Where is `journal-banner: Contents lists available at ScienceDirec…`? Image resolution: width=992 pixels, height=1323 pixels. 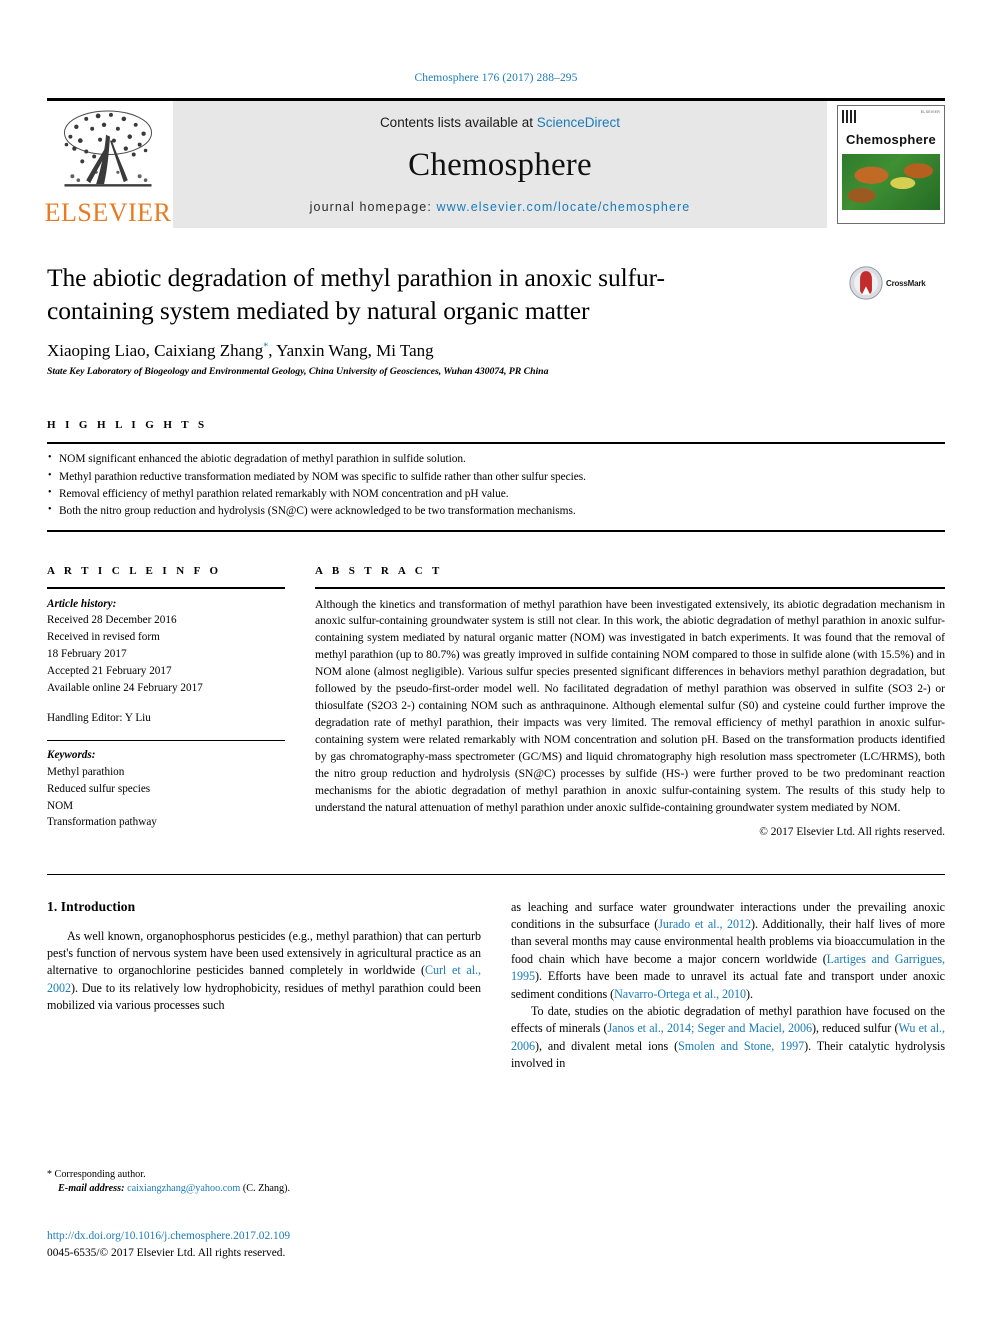
journal-banner: Contents lists available at ScienceDirec… is located at coordinates (500, 164).